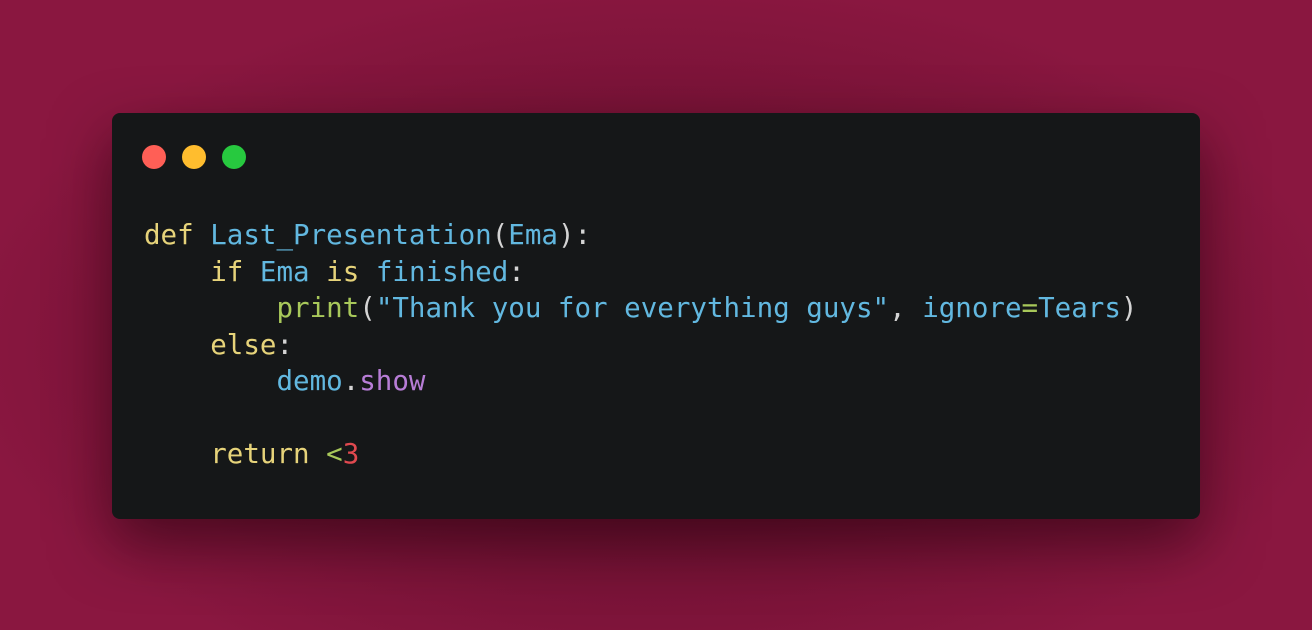 The image size is (1312, 630). I want to click on code-token-fn: finished, so click(442, 271).